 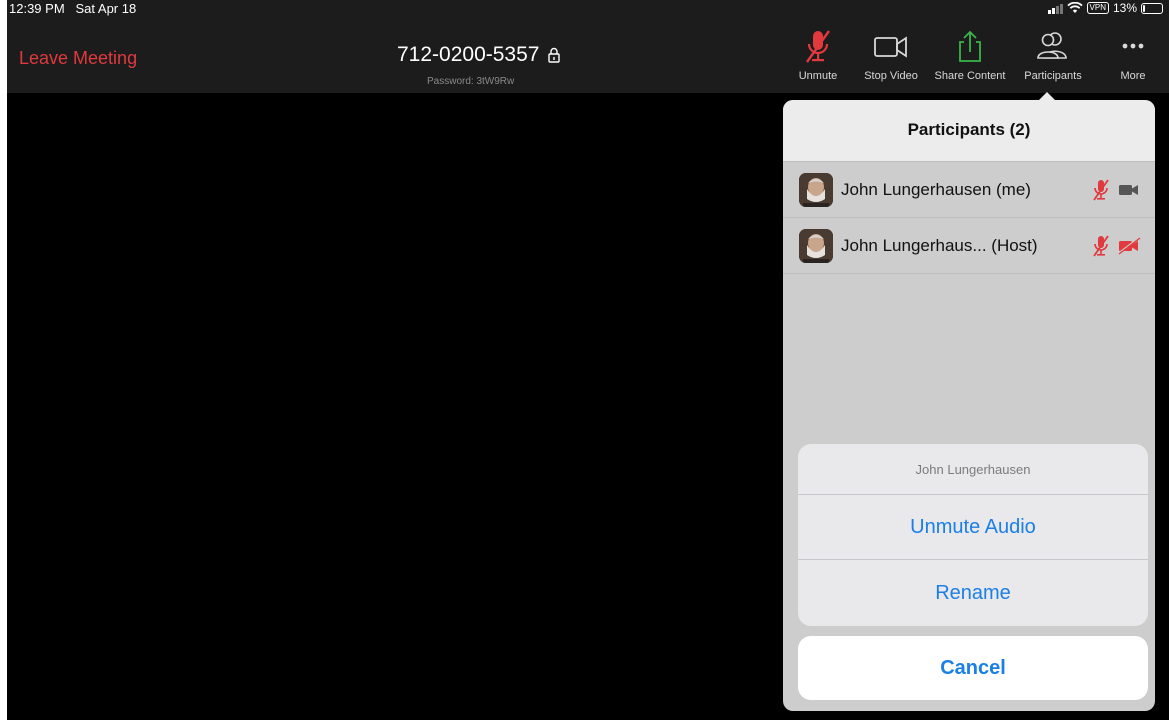 I want to click on status-right: VPN 13%, so click(x=1105, y=8).